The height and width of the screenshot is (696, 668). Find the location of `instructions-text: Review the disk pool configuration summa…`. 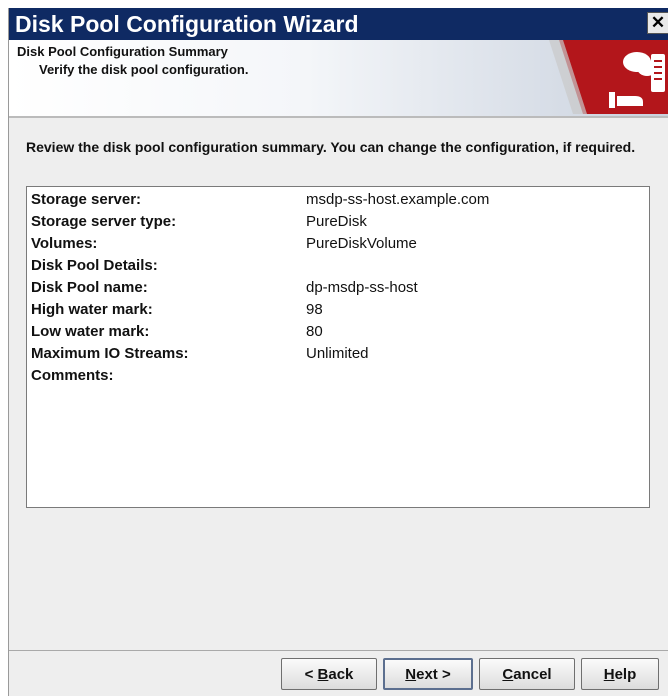

instructions-text: Review the disk pool configuration summa… is located at coordinates (331, 147).